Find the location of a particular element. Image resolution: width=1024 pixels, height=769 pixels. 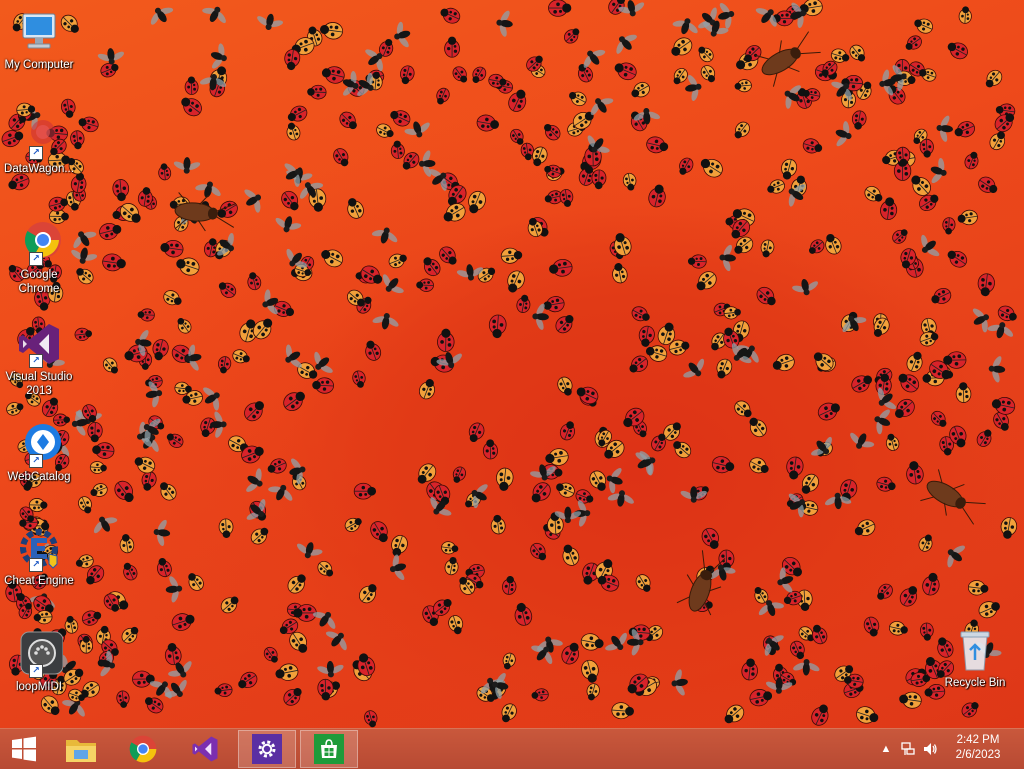

desktop-icon-label: Google Chrome is located at coordinates (39, 282).